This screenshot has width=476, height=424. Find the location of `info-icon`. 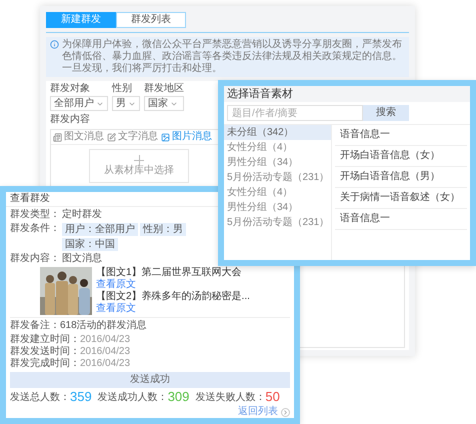

info-icon is located at coordinates (54, 44).